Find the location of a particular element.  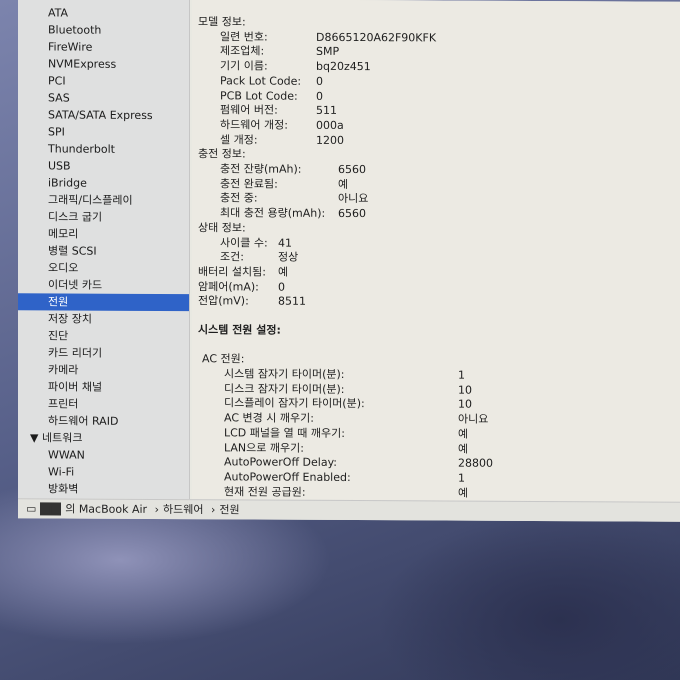

section-title: AC 전원: is located at coordinates (223, 359).